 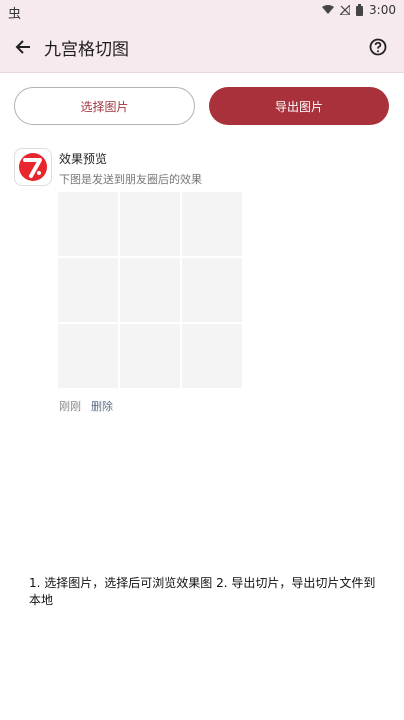 I want to click on instructions-text: 1. 选择图片，选择后可浏览效果图 2. 导出切片，导出切片文件到本地, so click(x=202, y=591).